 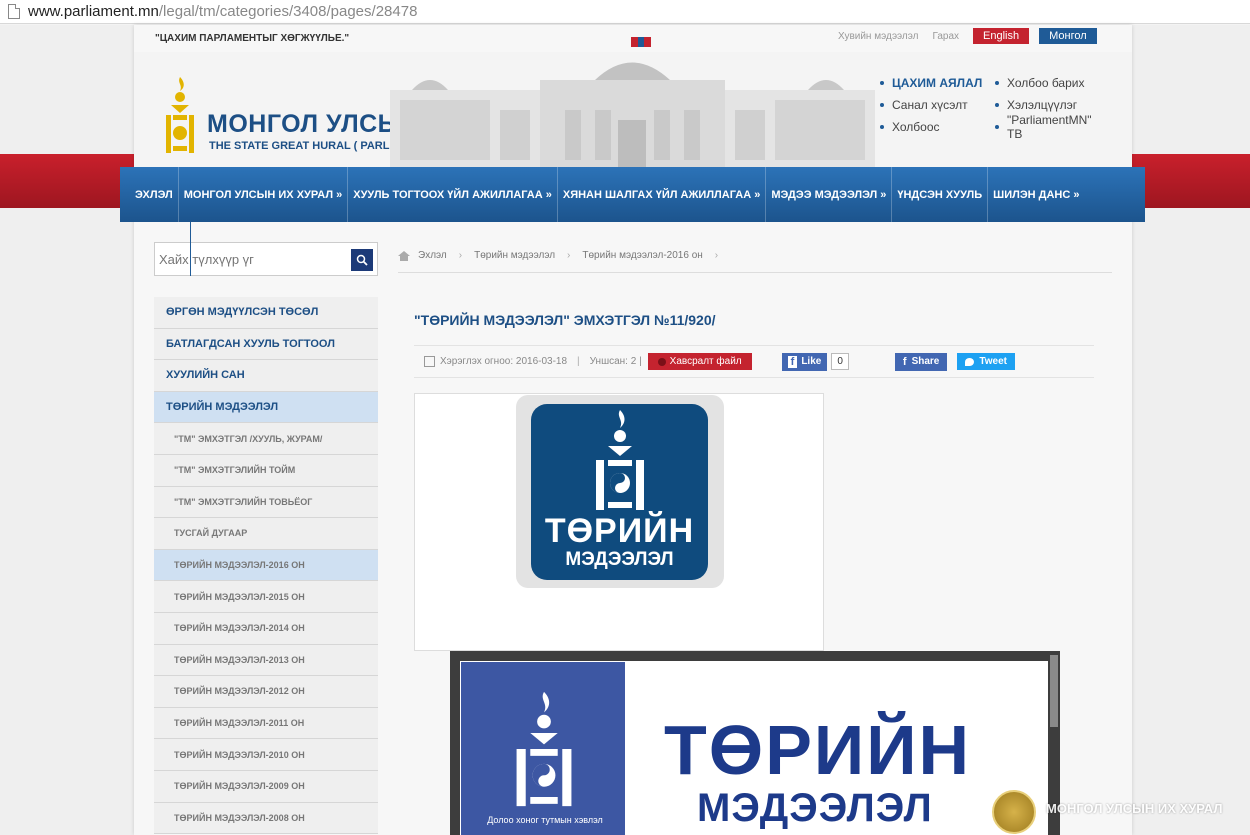 What do you see at coordinates (545, 820) in the screenshot?
I see `cover2-caption: Долоо хоног тутмын хэвлэл` at bounding box center [545, 820].